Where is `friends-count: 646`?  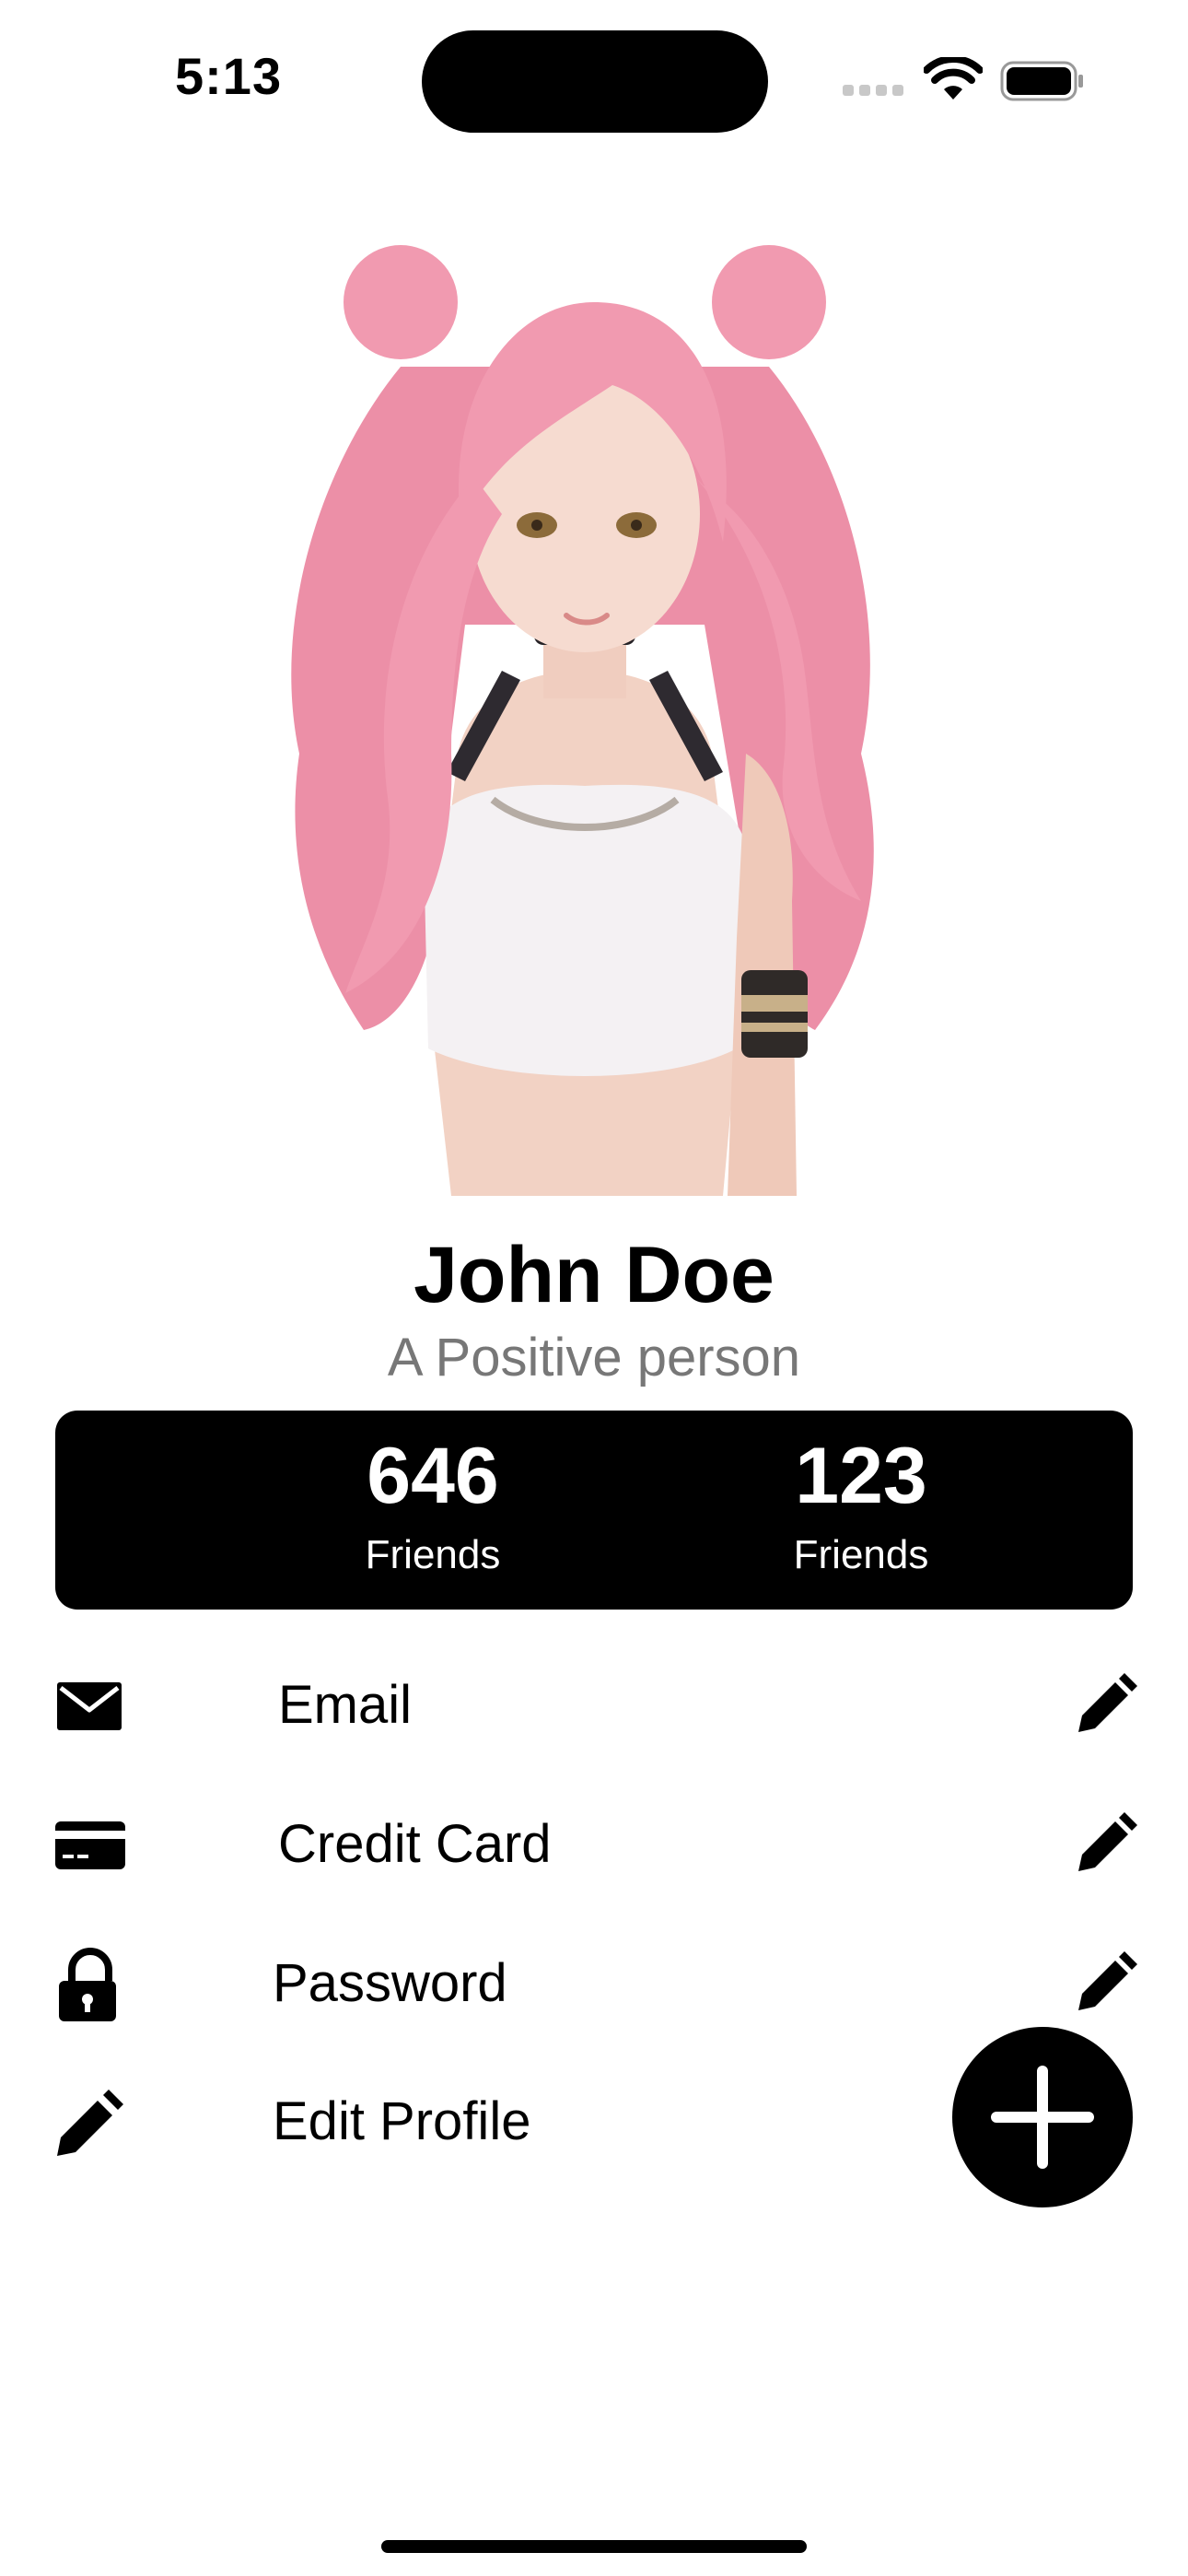 friends-count: 646 is located at coordinates (433, 1476).